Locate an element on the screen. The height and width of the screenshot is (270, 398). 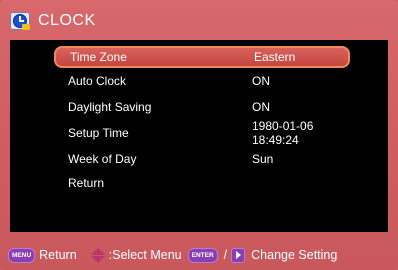
select-menu-hint: :Select Menu is located at coordinates (145, 255).